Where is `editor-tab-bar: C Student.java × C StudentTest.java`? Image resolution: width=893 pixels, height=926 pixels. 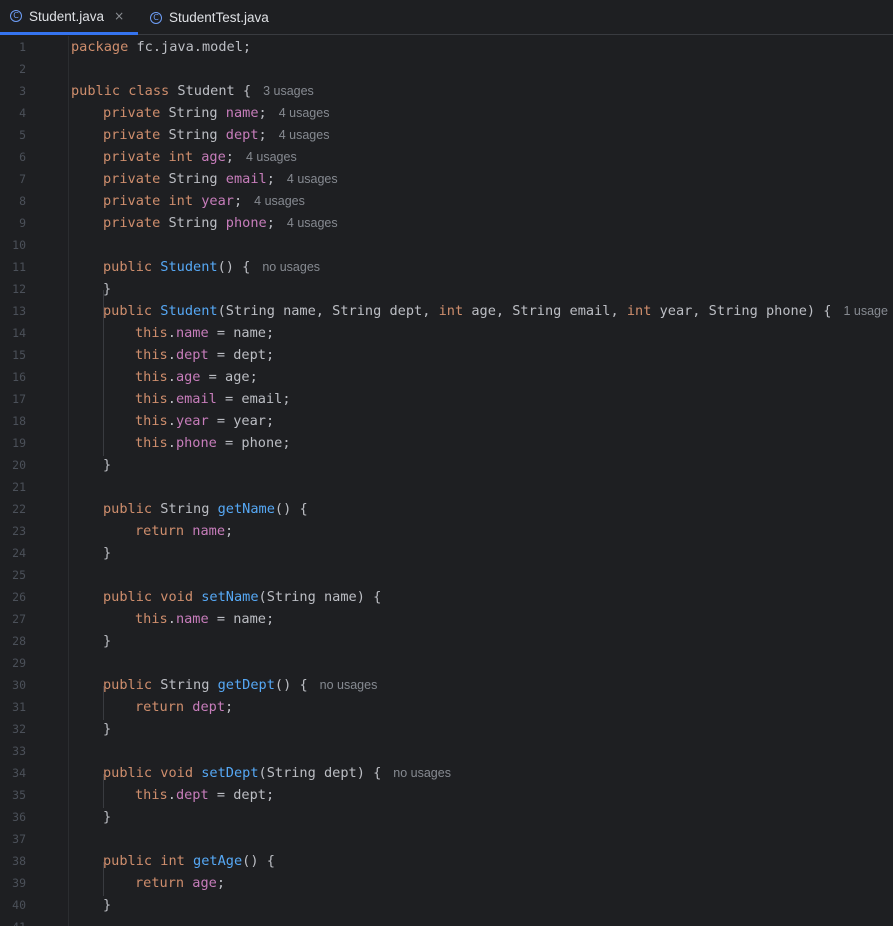
editor-tab-bar: C Student.java × C StudentTest.java is located at coordinates (446, 17).